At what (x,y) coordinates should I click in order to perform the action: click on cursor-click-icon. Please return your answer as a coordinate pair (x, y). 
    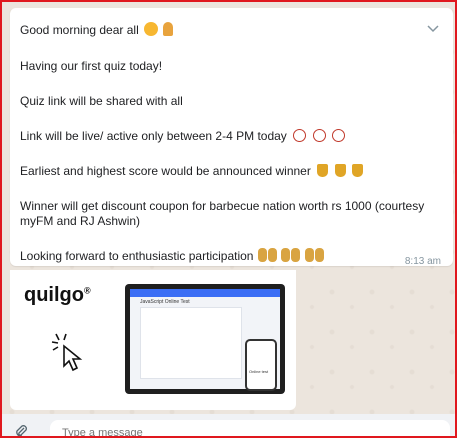
    Looking at the image, I should click on (70, 352).